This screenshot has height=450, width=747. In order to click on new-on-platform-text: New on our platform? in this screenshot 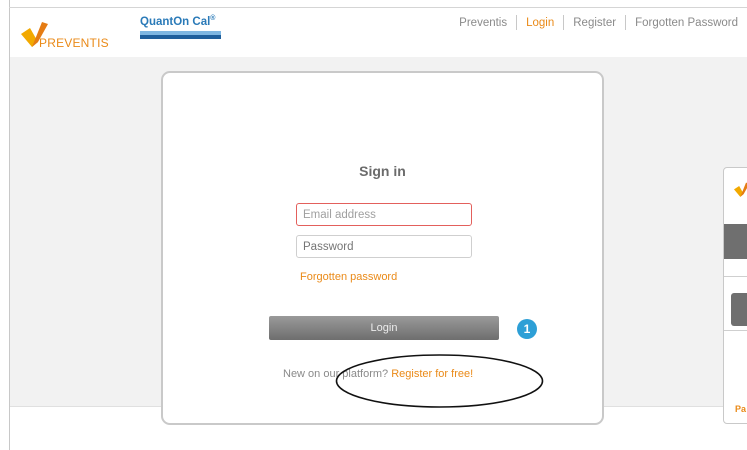, I will do `click(336, 374)`.